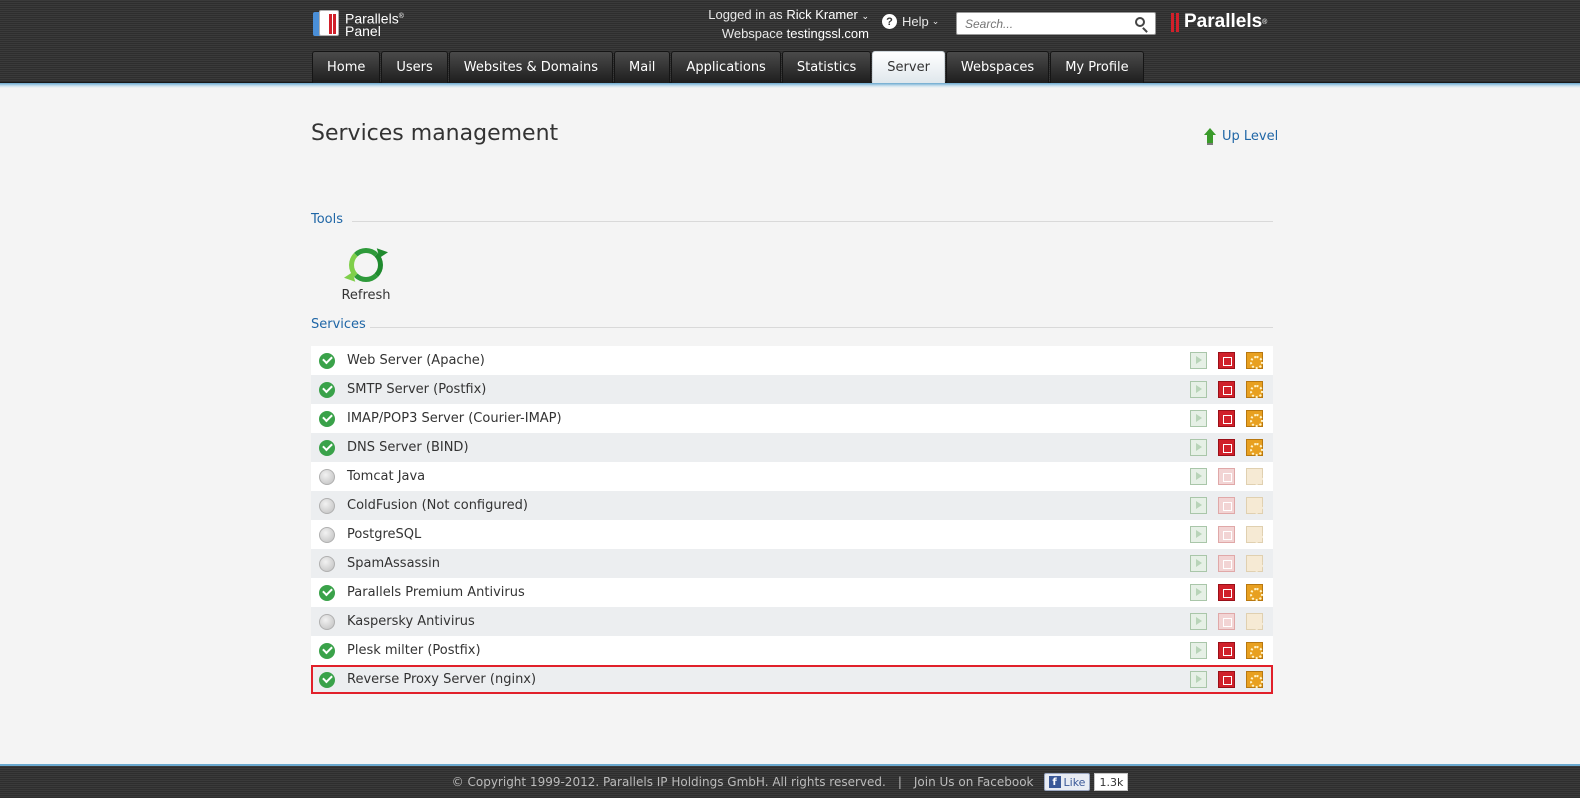  I want to click on service-row: Kaspersky Antivirus, so click(792, 621).